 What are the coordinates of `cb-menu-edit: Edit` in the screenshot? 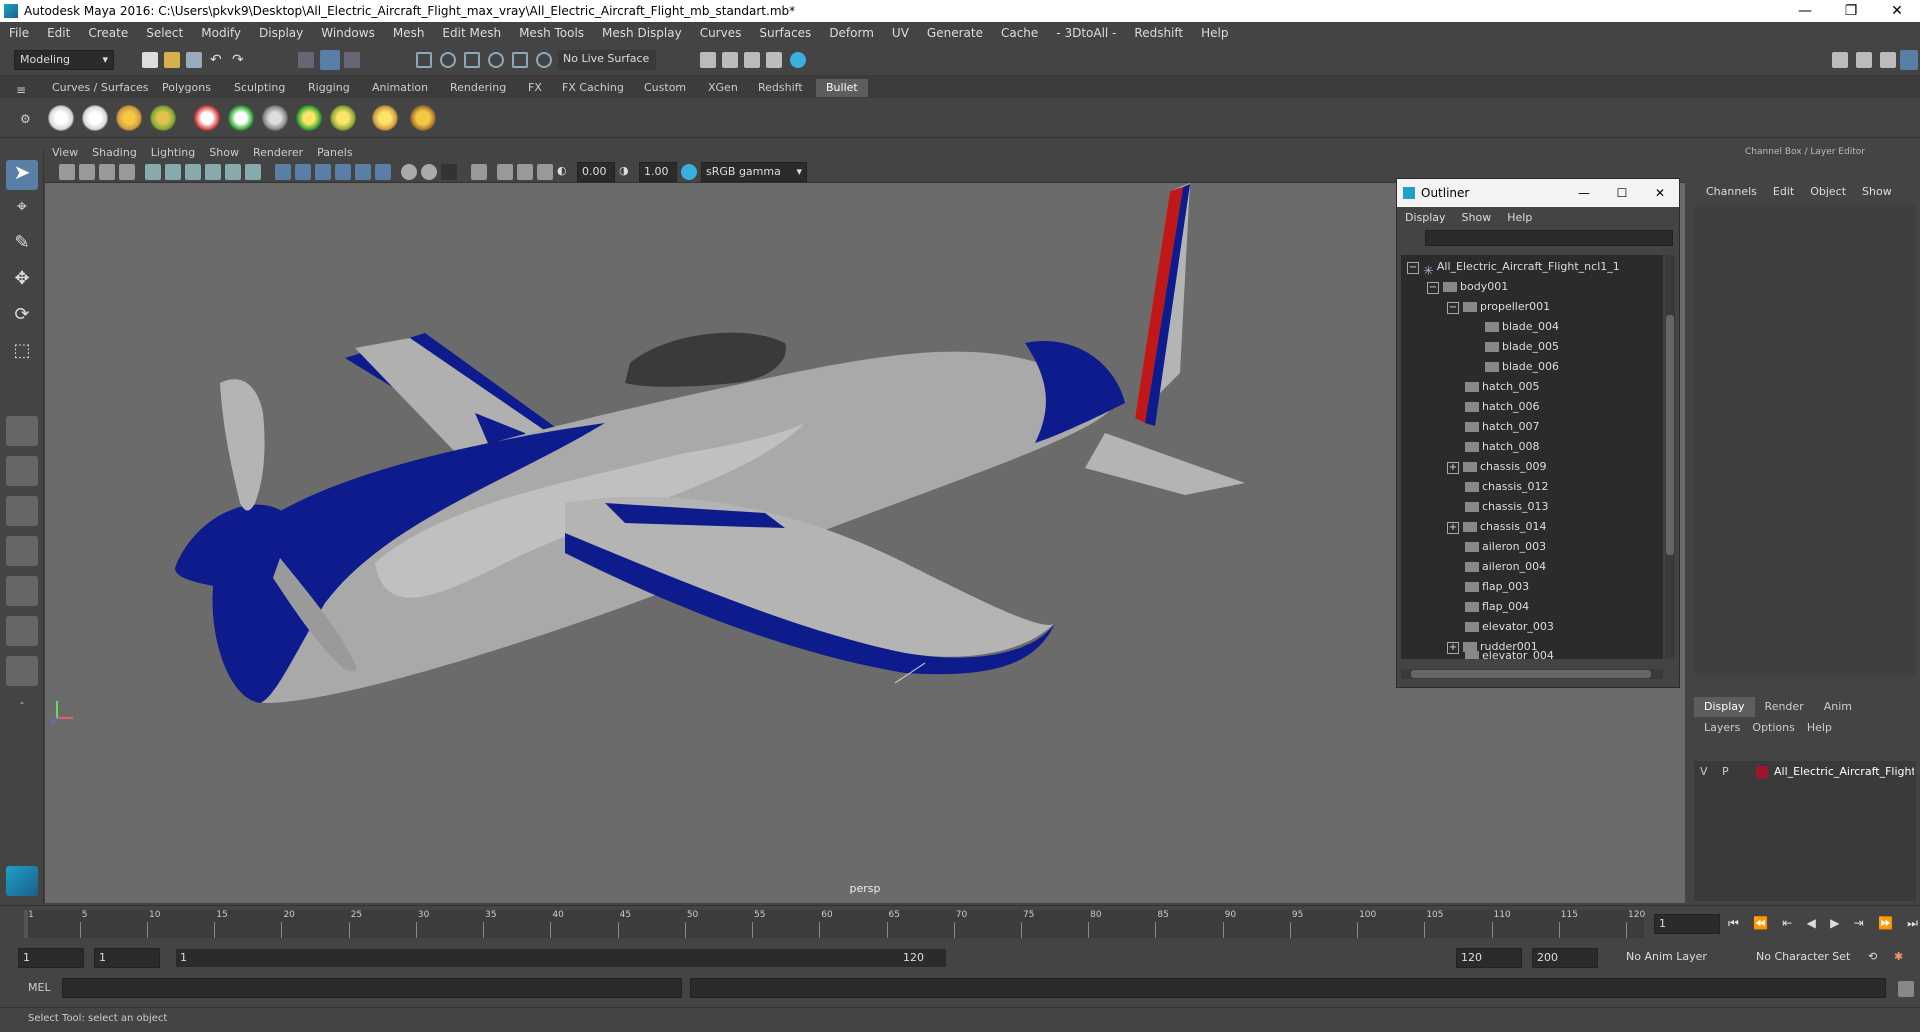 It's located at (1783, 191).